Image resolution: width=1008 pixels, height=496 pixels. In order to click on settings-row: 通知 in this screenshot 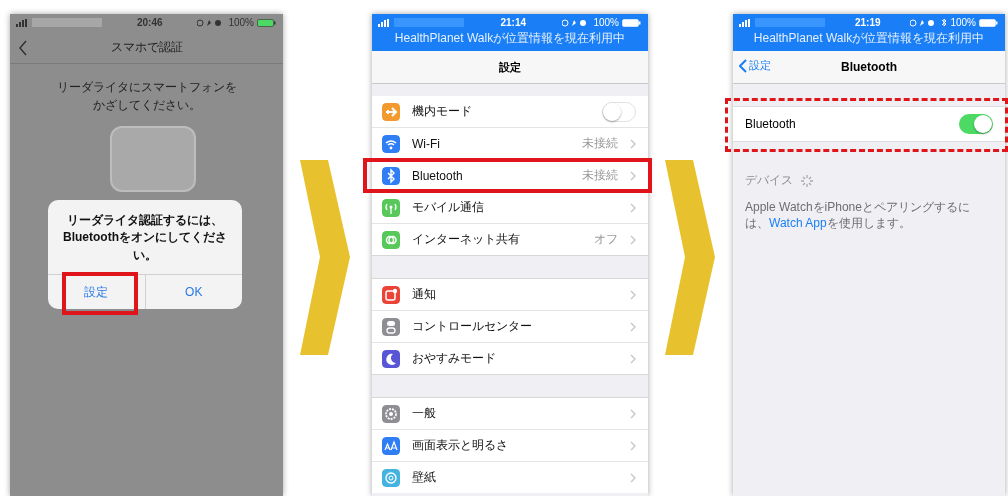, I will do `click(510, 294)`.